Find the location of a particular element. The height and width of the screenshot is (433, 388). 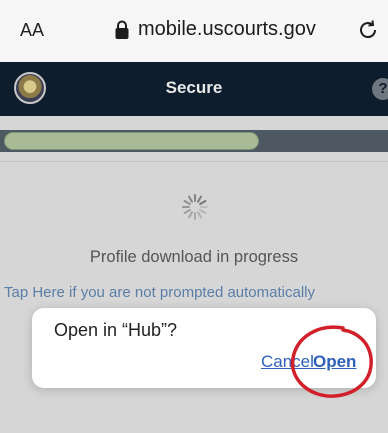

open-button: Open is located at coordinates (334, 362).